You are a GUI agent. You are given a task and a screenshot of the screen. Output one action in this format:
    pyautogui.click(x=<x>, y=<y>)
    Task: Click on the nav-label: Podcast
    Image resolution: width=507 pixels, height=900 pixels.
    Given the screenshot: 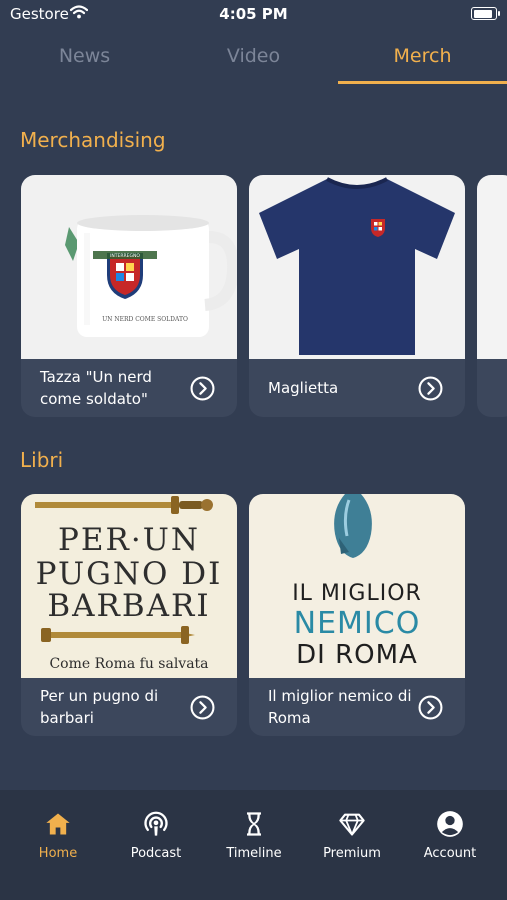 What is the action you would take?
    pyautogui.click(x=156, y=853)
    